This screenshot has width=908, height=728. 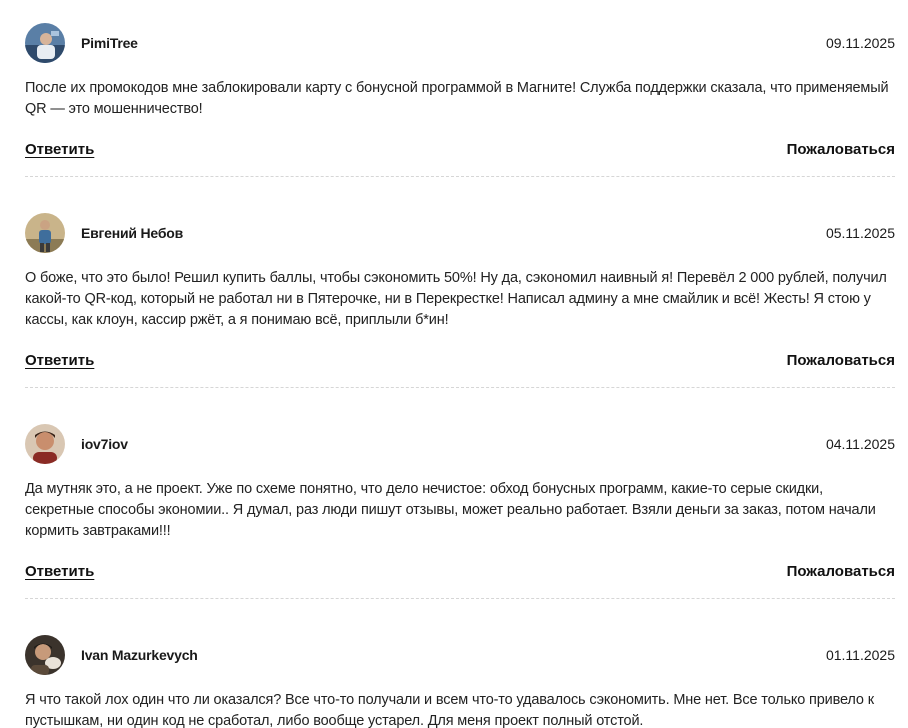 I want to click on comment-header: PimiTree 09.11.2025, so click(x=460, y=43).